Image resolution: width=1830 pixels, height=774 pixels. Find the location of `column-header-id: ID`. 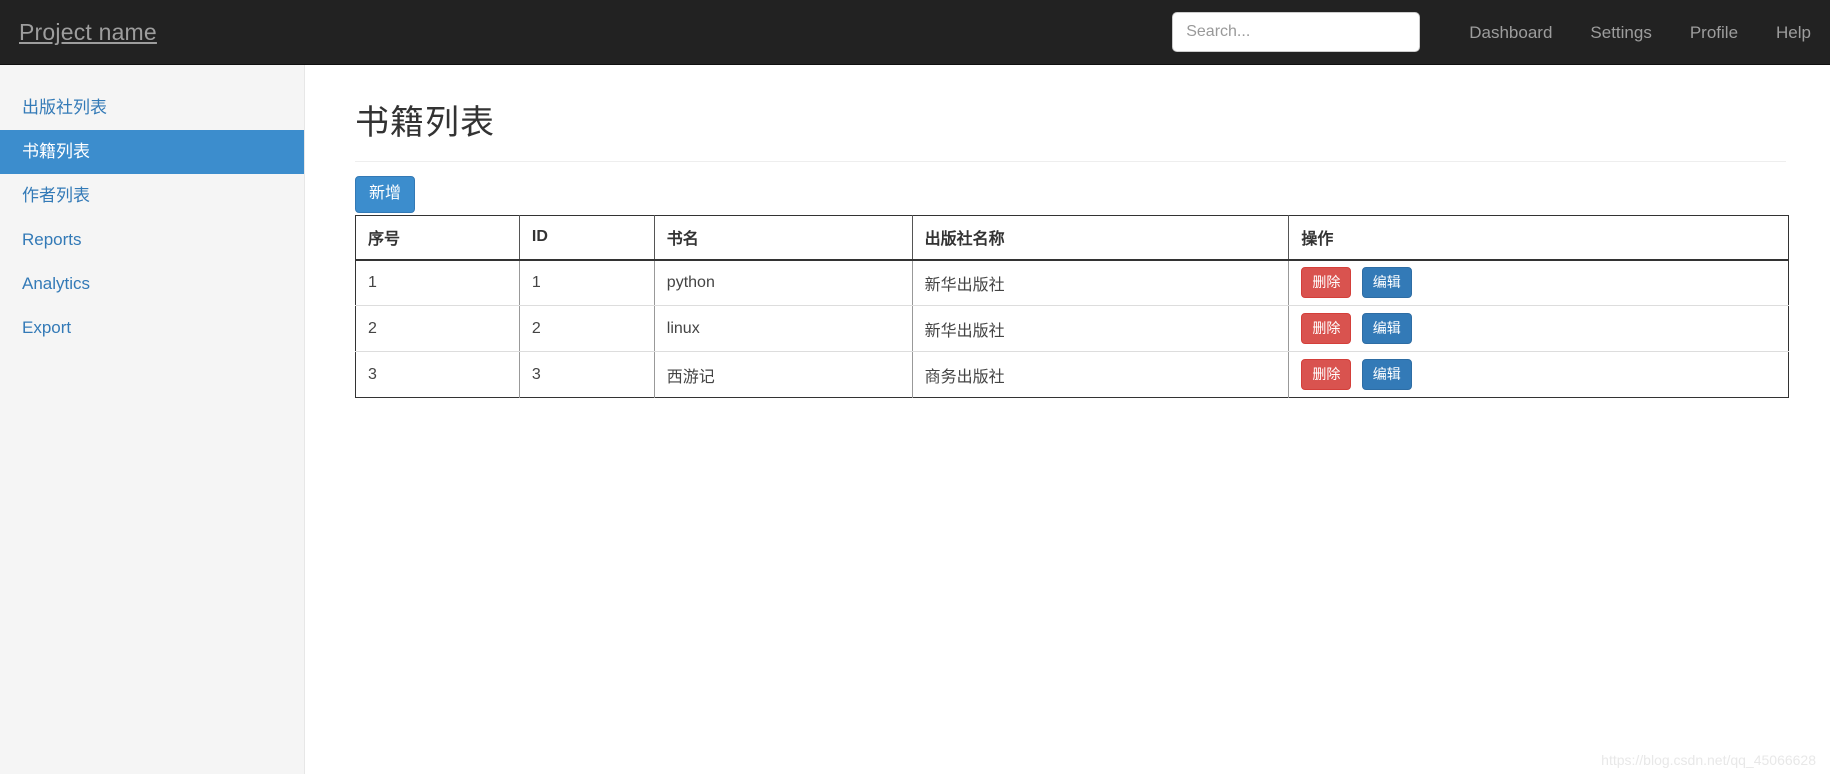

column-header-id: ID is located at coordinates (587, 238).